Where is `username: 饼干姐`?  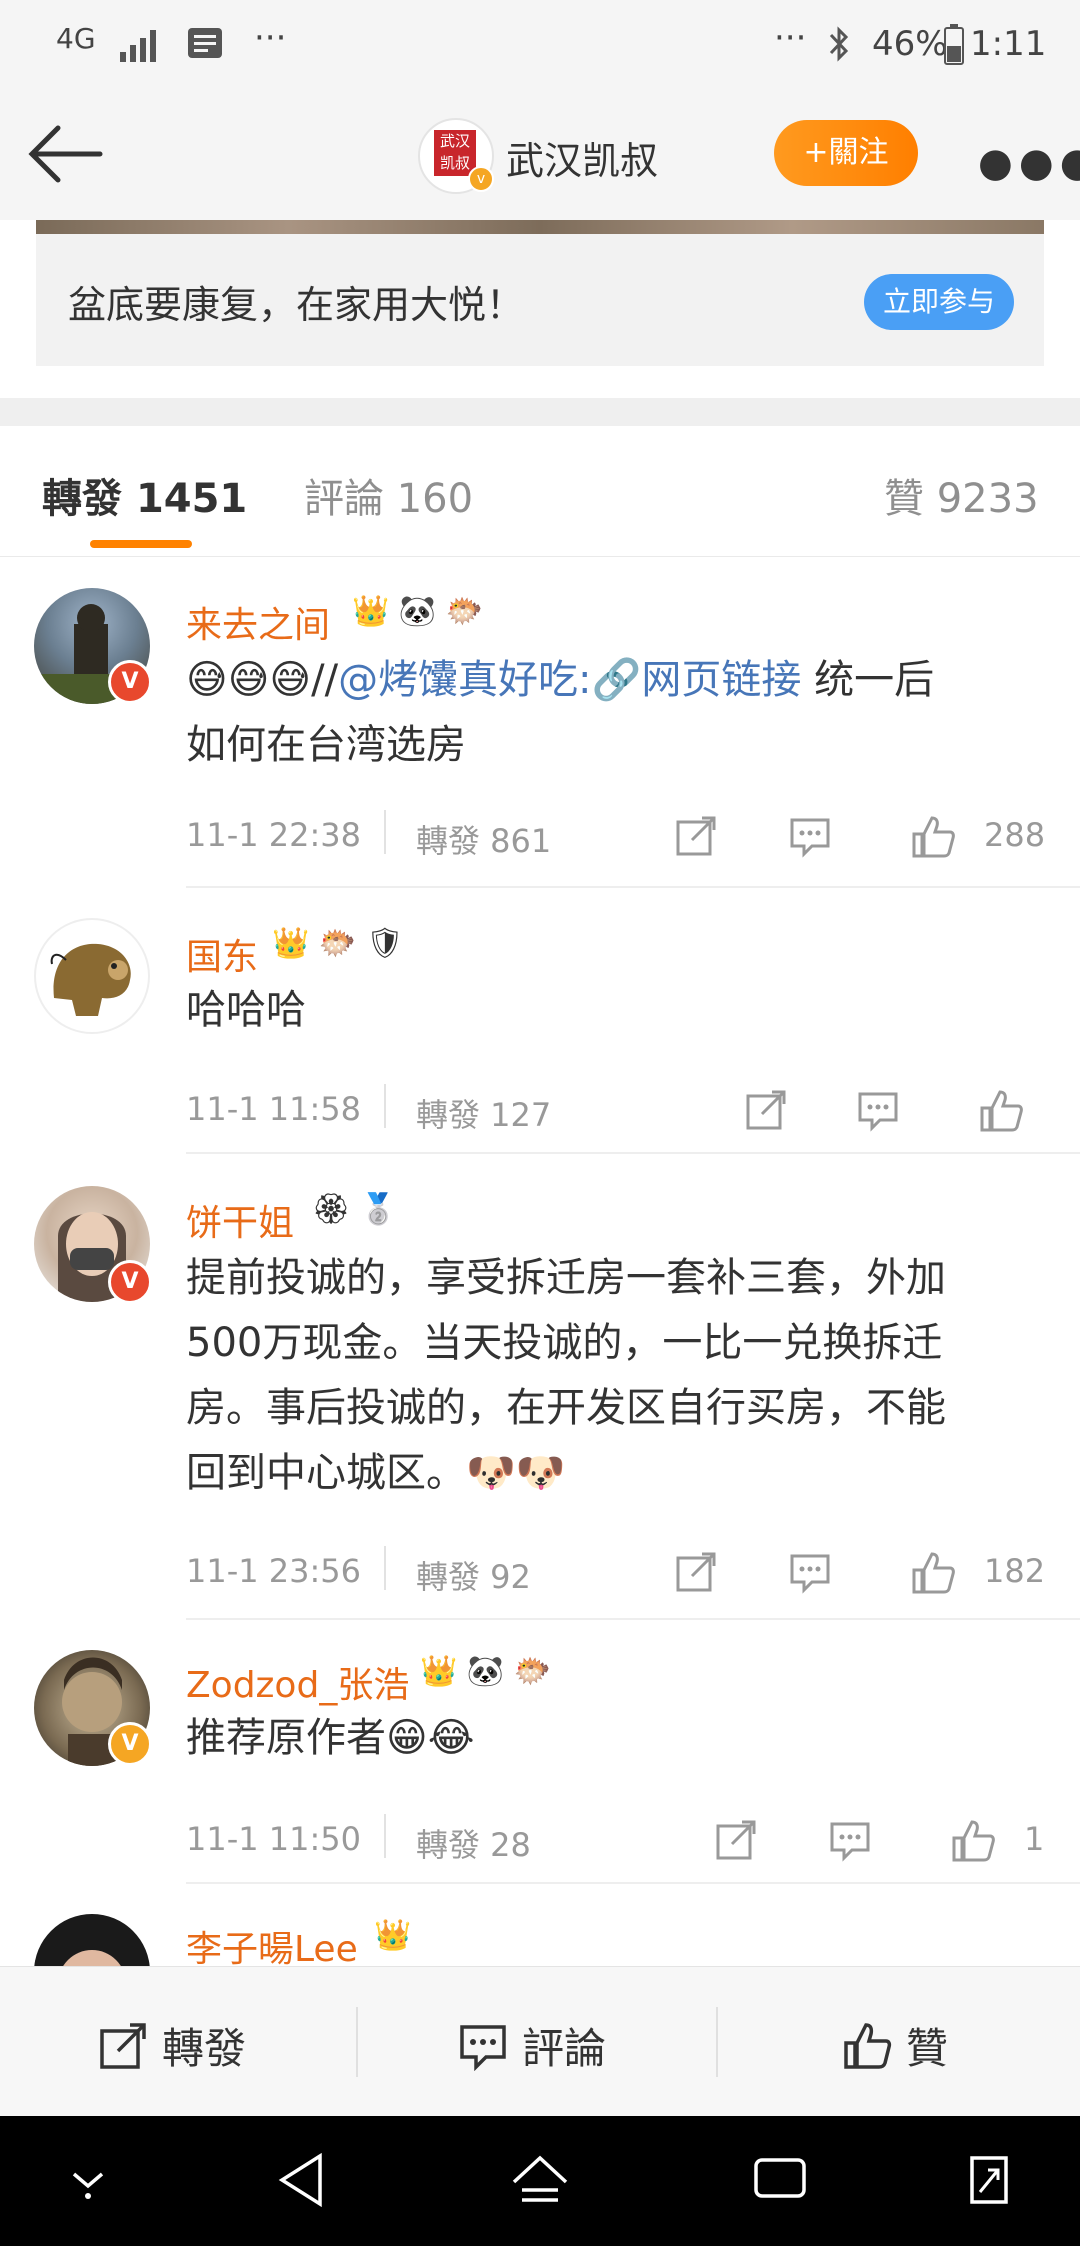
username: 饼干姐 is located at coordinates (240, 1220).